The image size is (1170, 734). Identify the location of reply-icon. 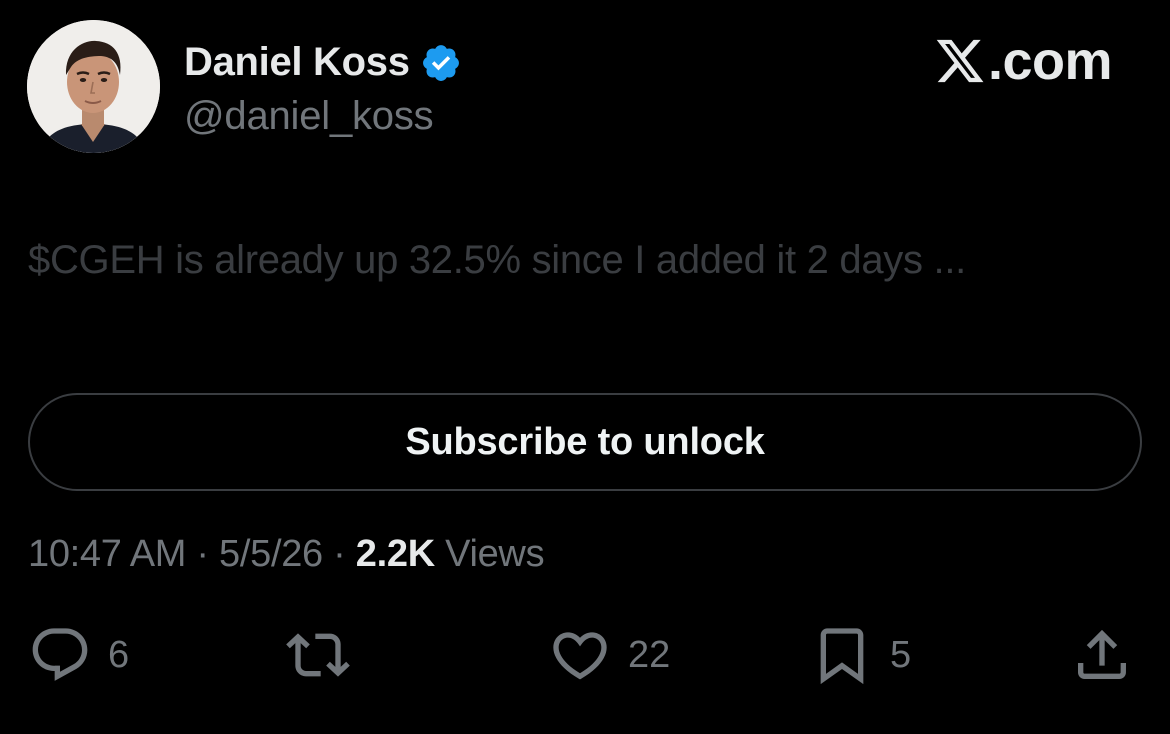
(60, 654).